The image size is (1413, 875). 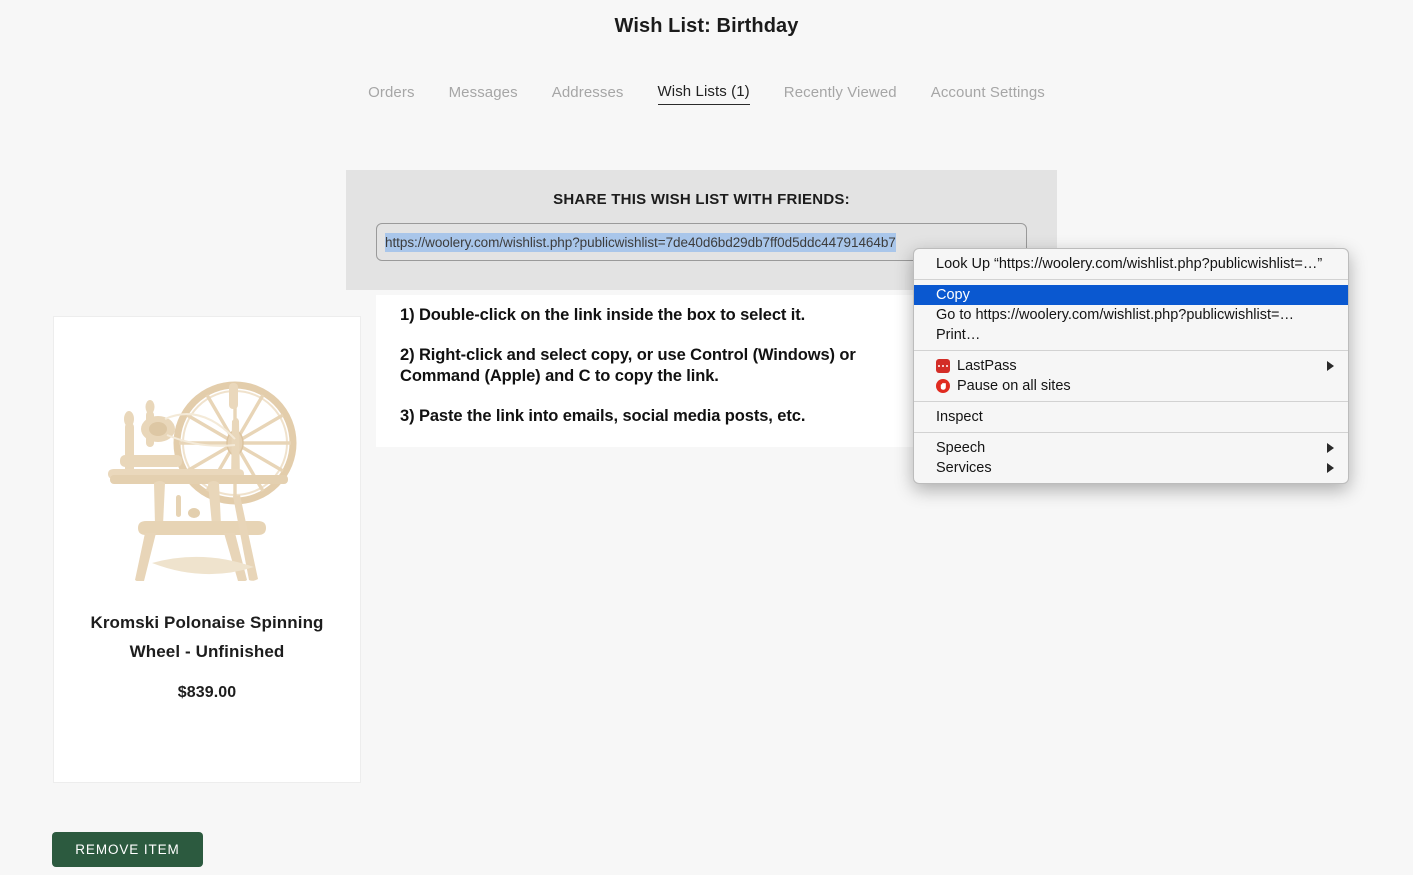 I want to click on pause-icon, so click(x=943, y=386).